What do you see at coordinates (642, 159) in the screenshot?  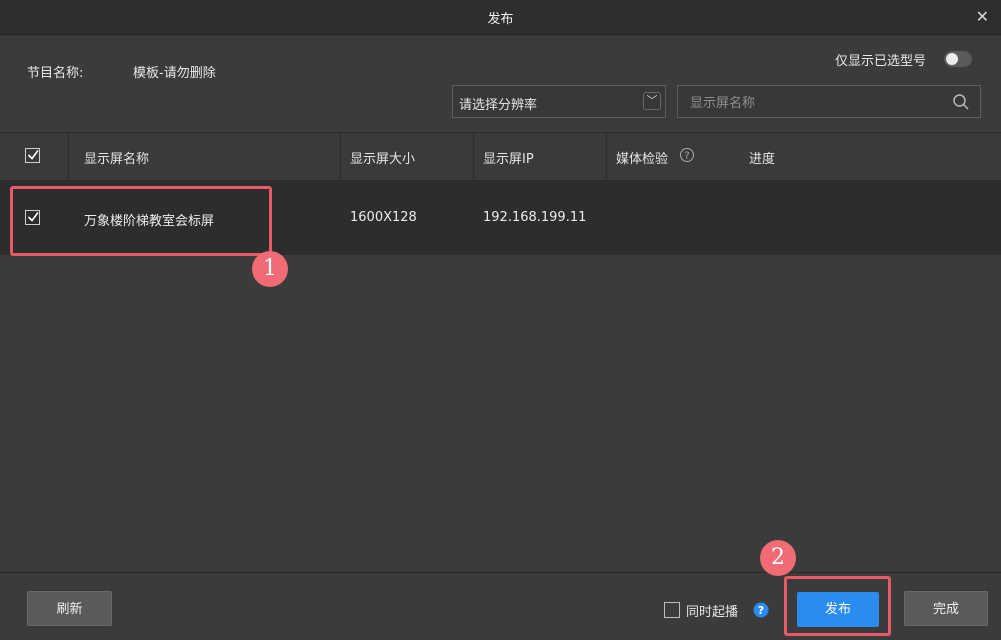 I see `column-header-media-check: 媒体检验` at bounding box center [642, 159].